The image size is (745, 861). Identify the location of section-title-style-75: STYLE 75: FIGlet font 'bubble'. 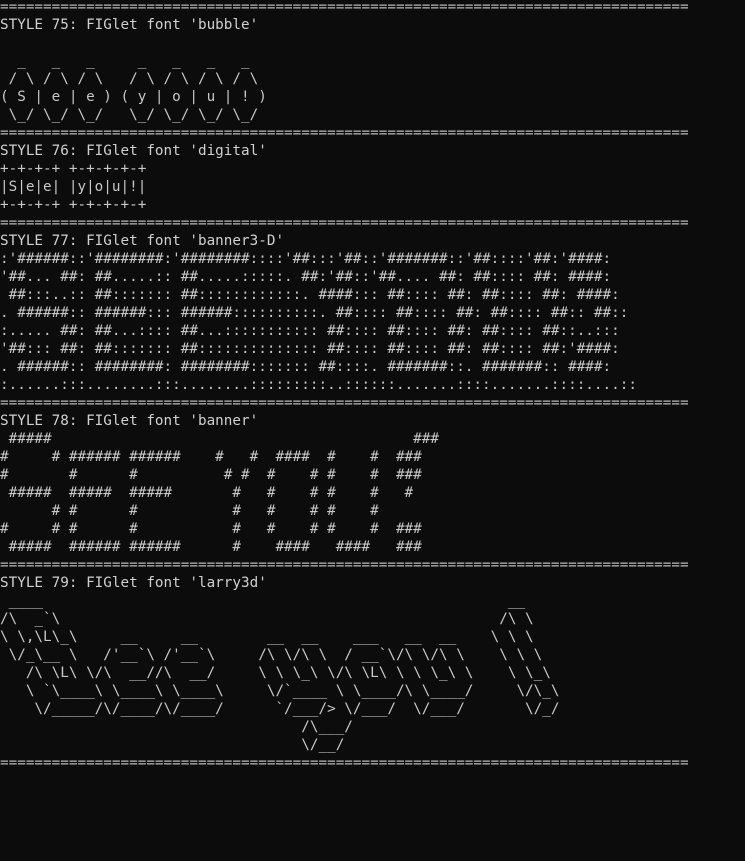
(129, 25).